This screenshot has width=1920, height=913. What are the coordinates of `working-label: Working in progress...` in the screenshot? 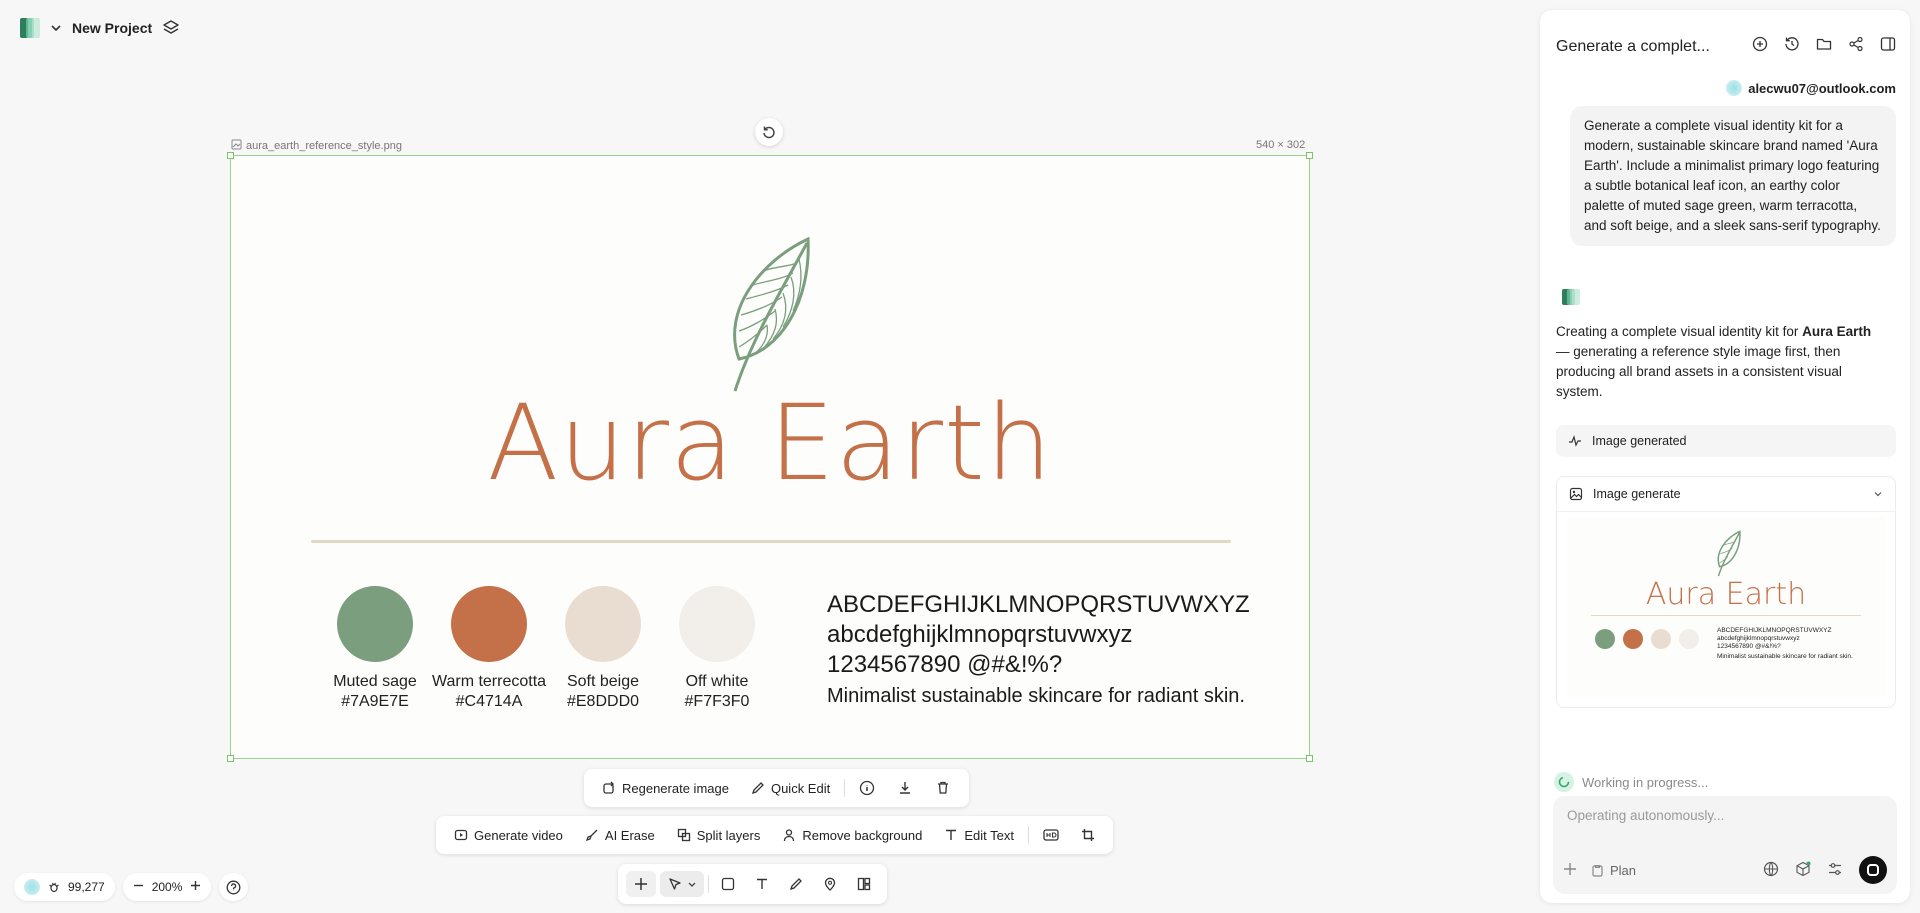 It's located at (1645, 782).